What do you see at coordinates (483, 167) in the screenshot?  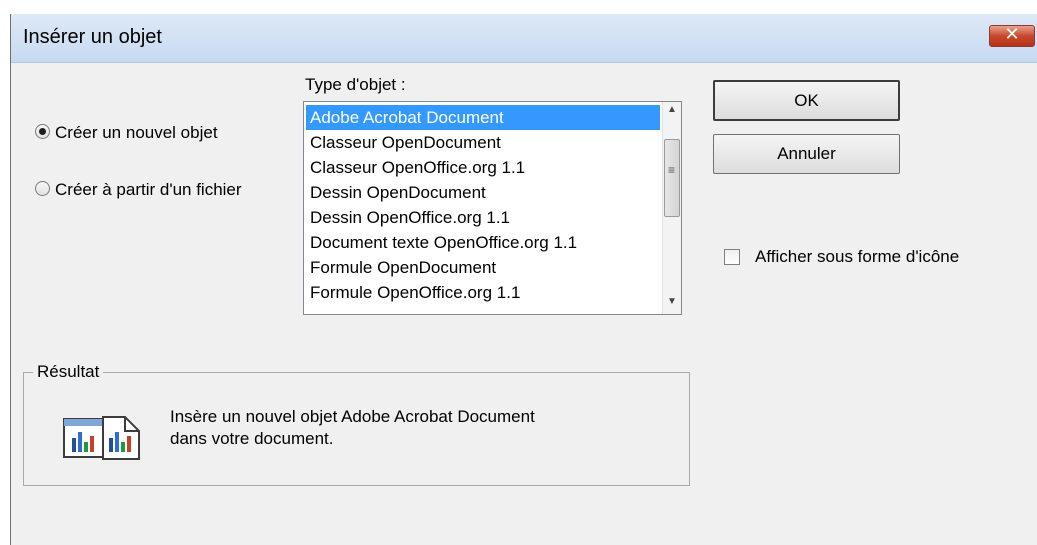 I see `list-item: Classeur OpenOffice.org 1.1` at bounding box center [483, 167].